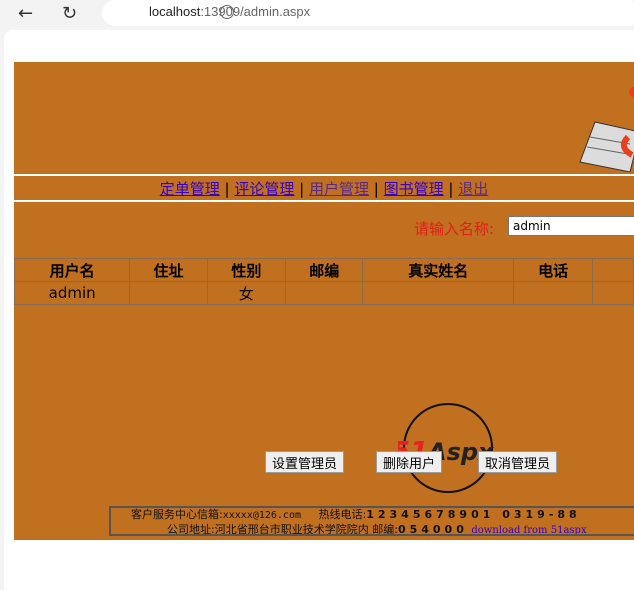  I want to click on address-label: 公司地址:, so click(191, 529).